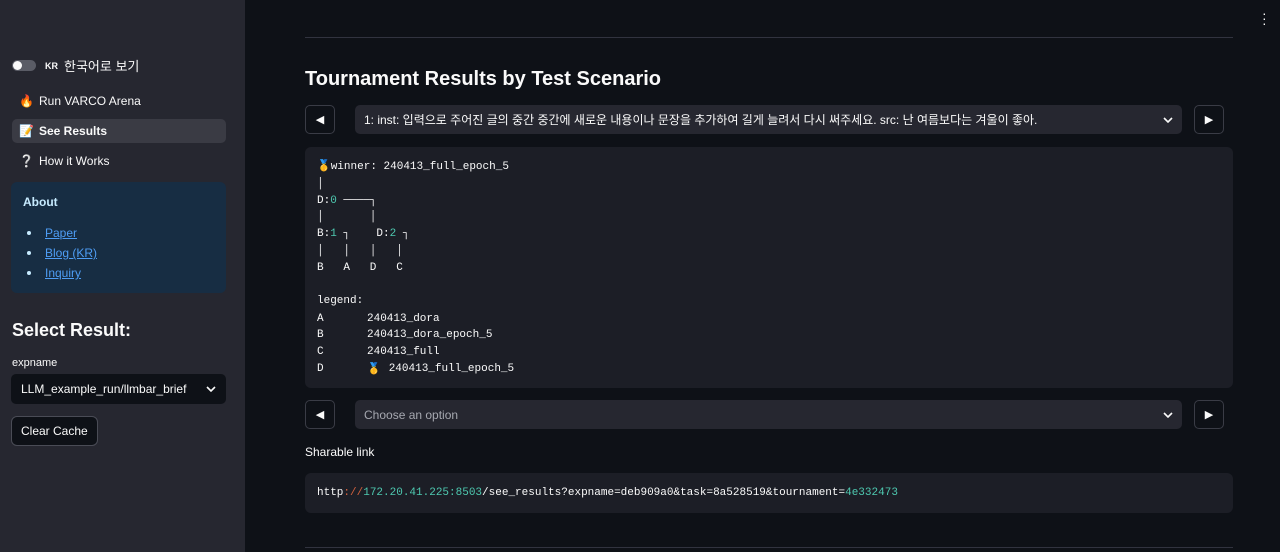 This screenshot has width=1280, height=552. What do you see at coordinates (35, 363) in the screenshot?
I see `expname-label: expname` at bounding box center [35, 363].